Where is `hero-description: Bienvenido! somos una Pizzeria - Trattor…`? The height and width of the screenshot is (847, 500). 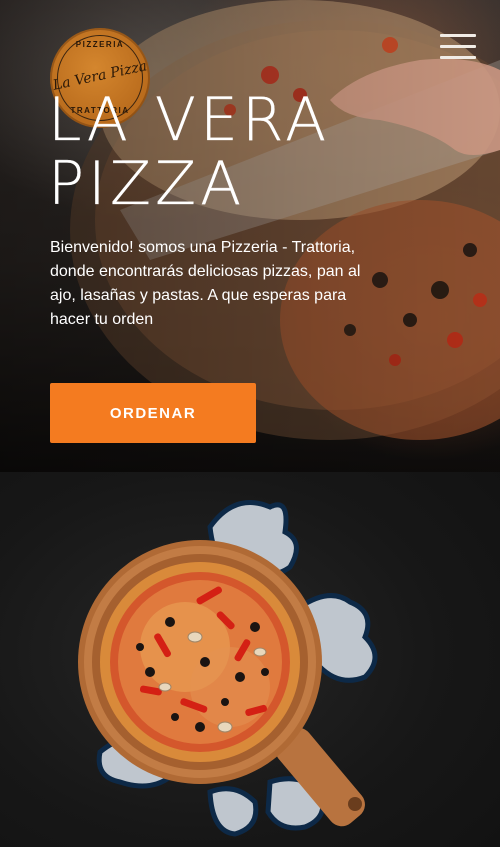
hero-description: Bienvenido! somos una Pizzeria - Trattor… is located at coordinates (205, 283).